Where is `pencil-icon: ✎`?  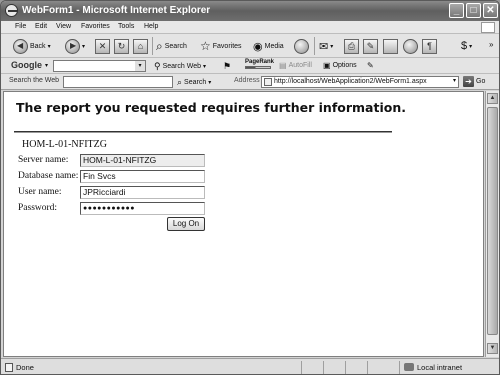 pencil-icon: ✎ is located at coordinates (370, 65).